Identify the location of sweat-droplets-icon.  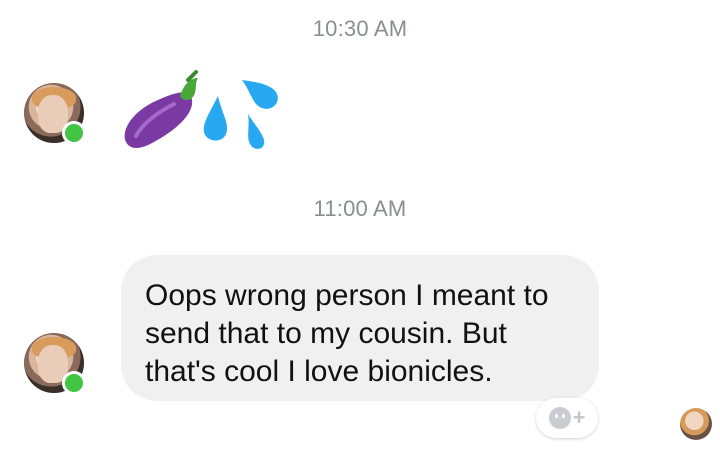
(240, 114).